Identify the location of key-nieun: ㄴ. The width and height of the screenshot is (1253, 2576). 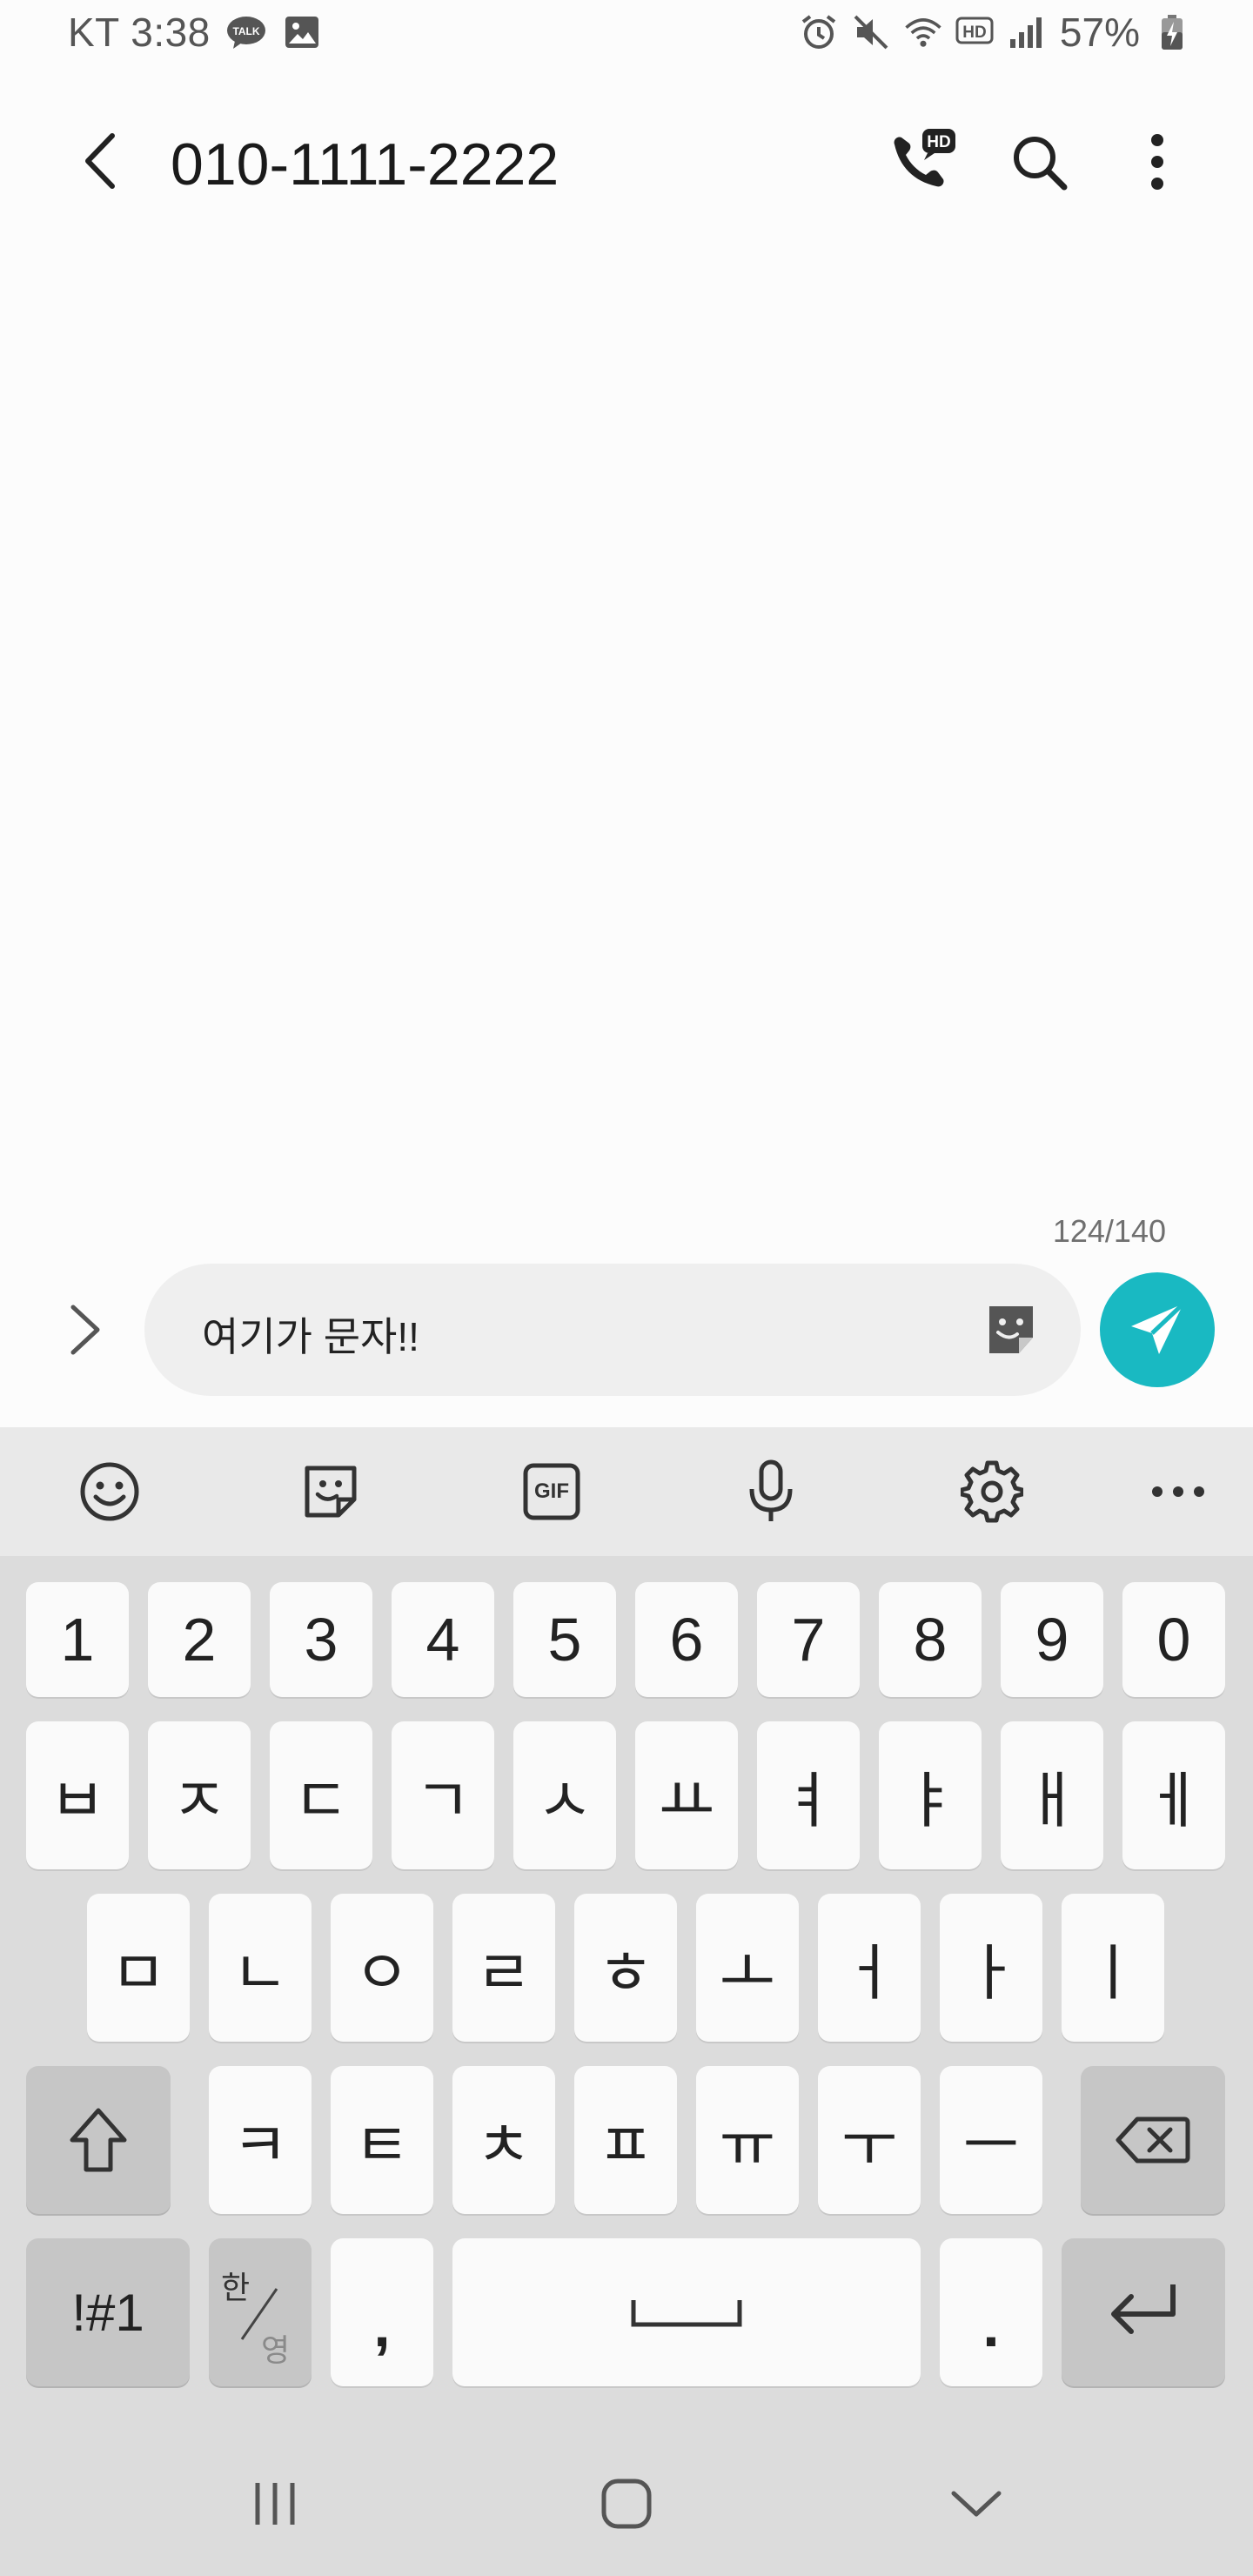
(260, 1968).